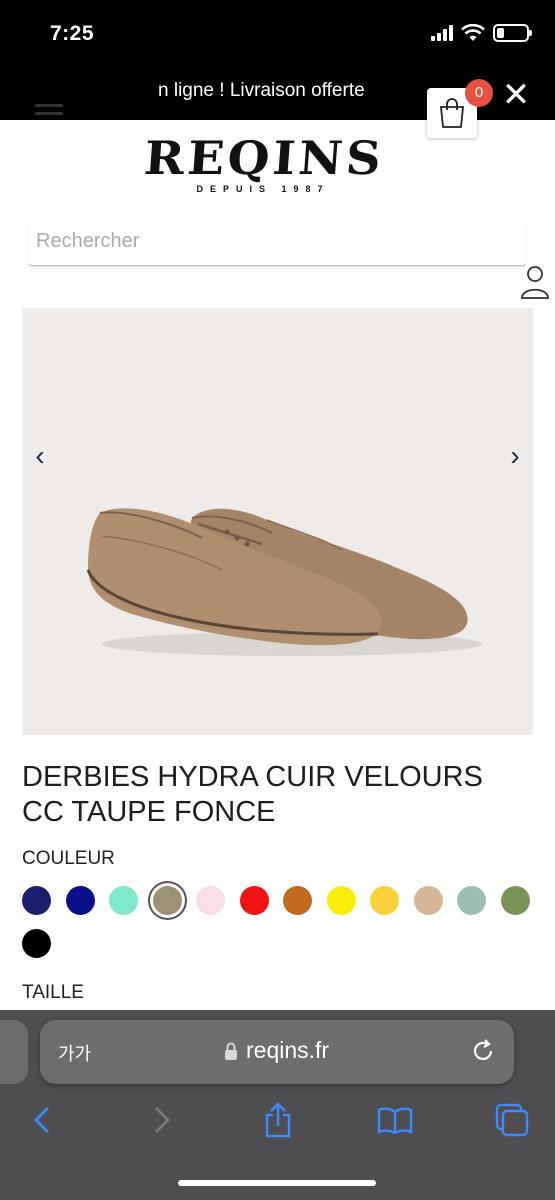 The height and width of the screenshot is (1200, 555). Describe the element at coordinates (277, 36) in the screenshot. I see `status-bar: 7:25` at that location.